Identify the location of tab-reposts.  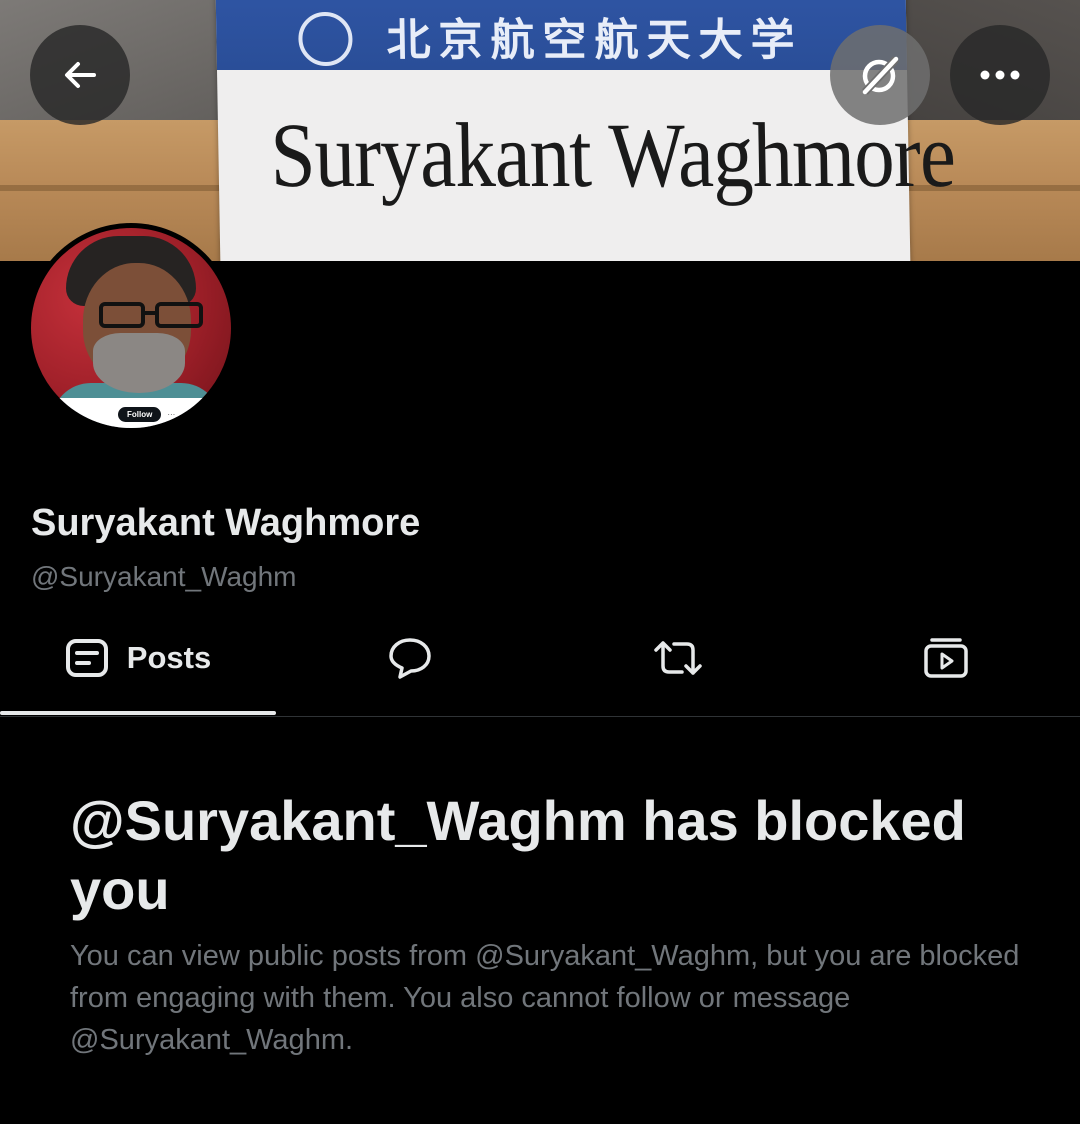
(678, 658).